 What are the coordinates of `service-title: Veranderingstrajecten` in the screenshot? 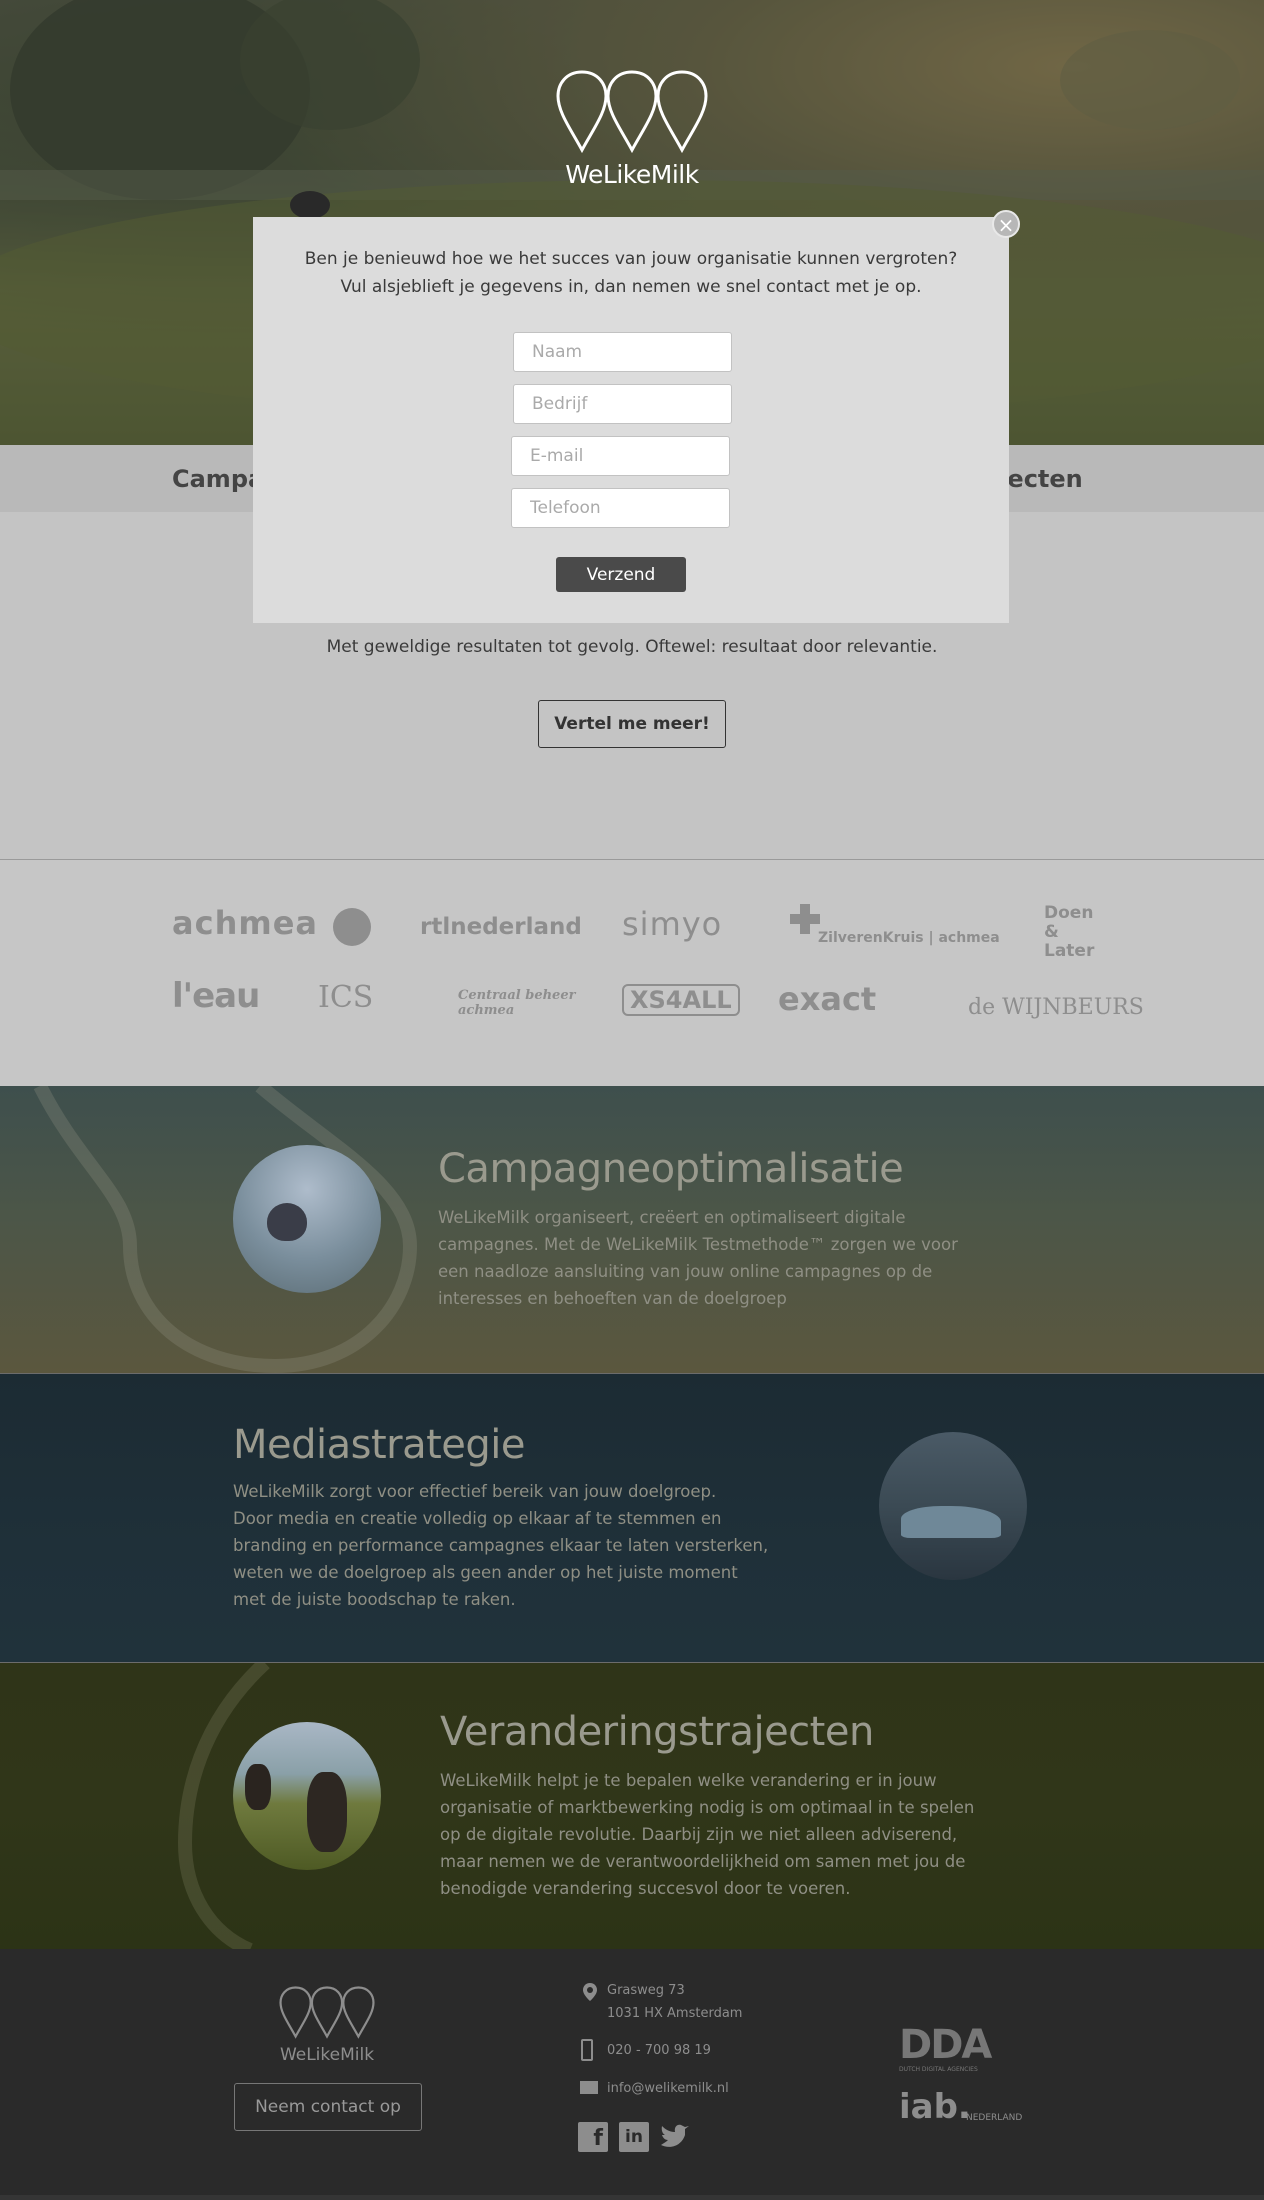 It's located at (657, 1732).